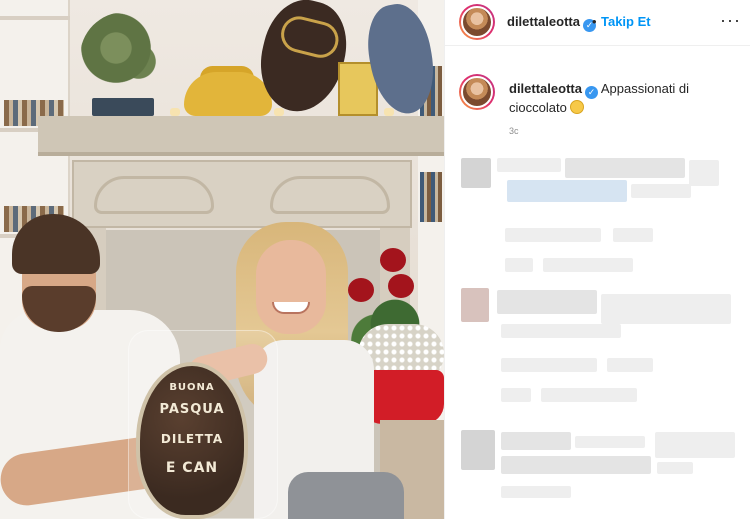  Describe the element at coordinates (192, 409) in the screenshot. I see `egg-text-line: PASQUA` at that location.